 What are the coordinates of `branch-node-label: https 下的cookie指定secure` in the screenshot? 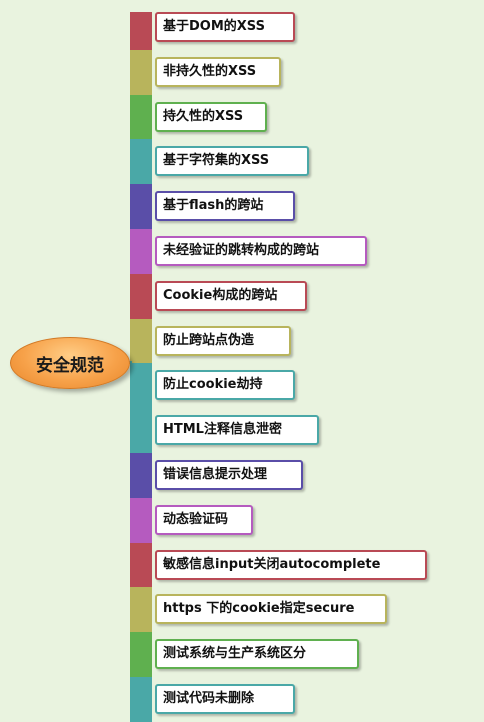 It's located at (259, 609).